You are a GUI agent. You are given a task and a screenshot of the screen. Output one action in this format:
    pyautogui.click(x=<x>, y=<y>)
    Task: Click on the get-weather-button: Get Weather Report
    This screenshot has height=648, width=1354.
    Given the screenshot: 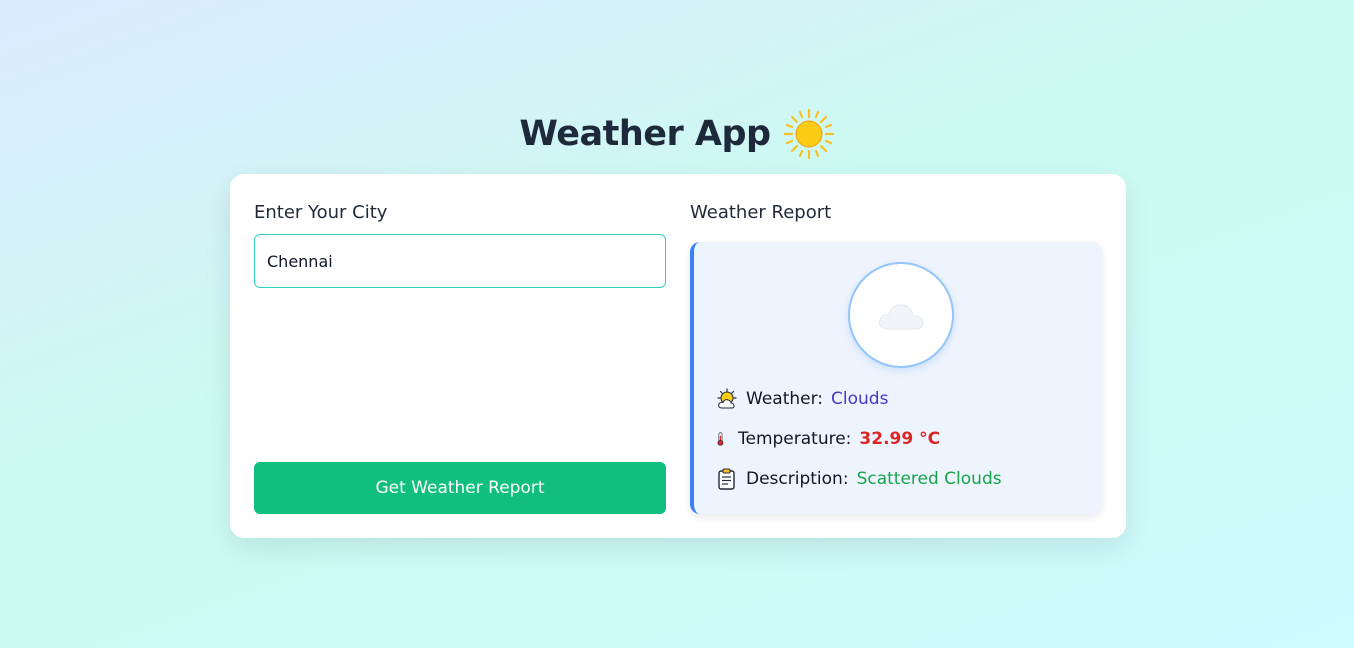 What is the action you would take?
    pyautogui.click(x=460, y=488)
    